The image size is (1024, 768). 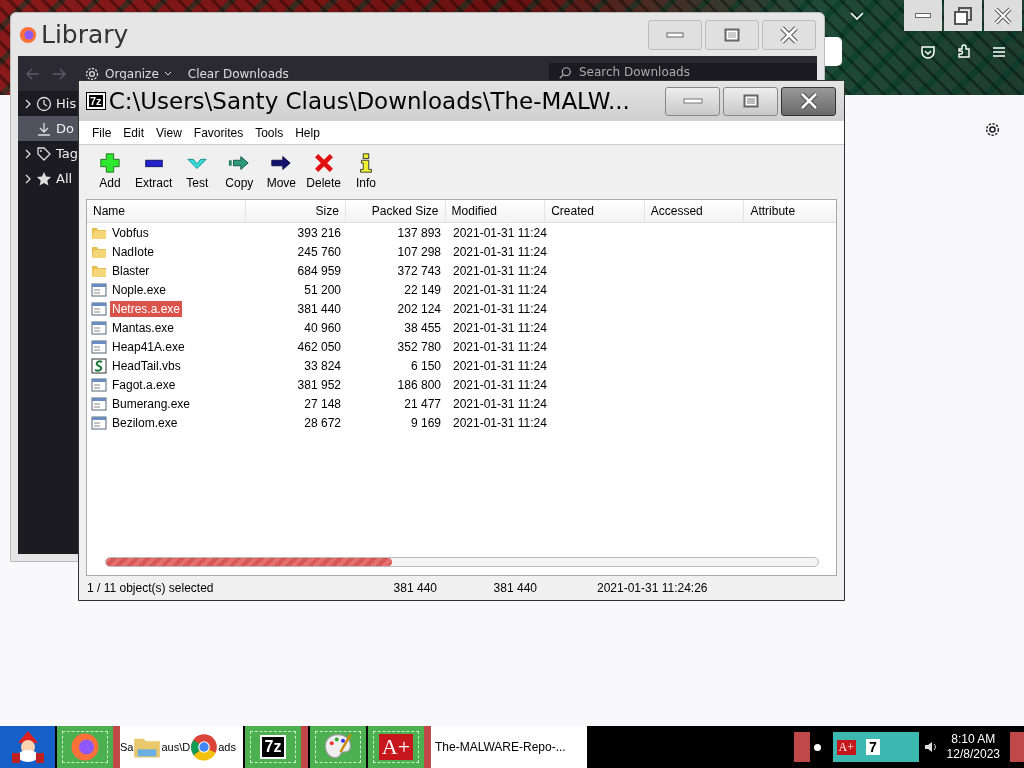 I want to click on file-name: Nople.exe, so click(x=139, y=289).